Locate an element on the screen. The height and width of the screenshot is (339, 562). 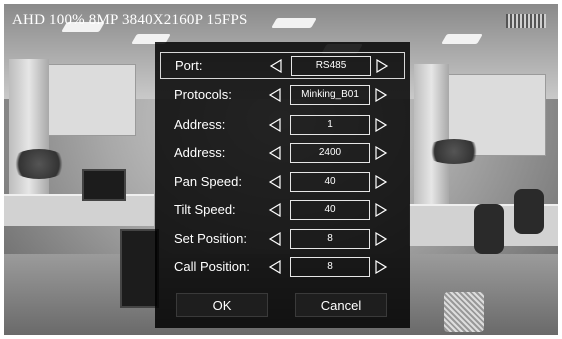
row-label: Protocols: is located at coordinates (203, 94).